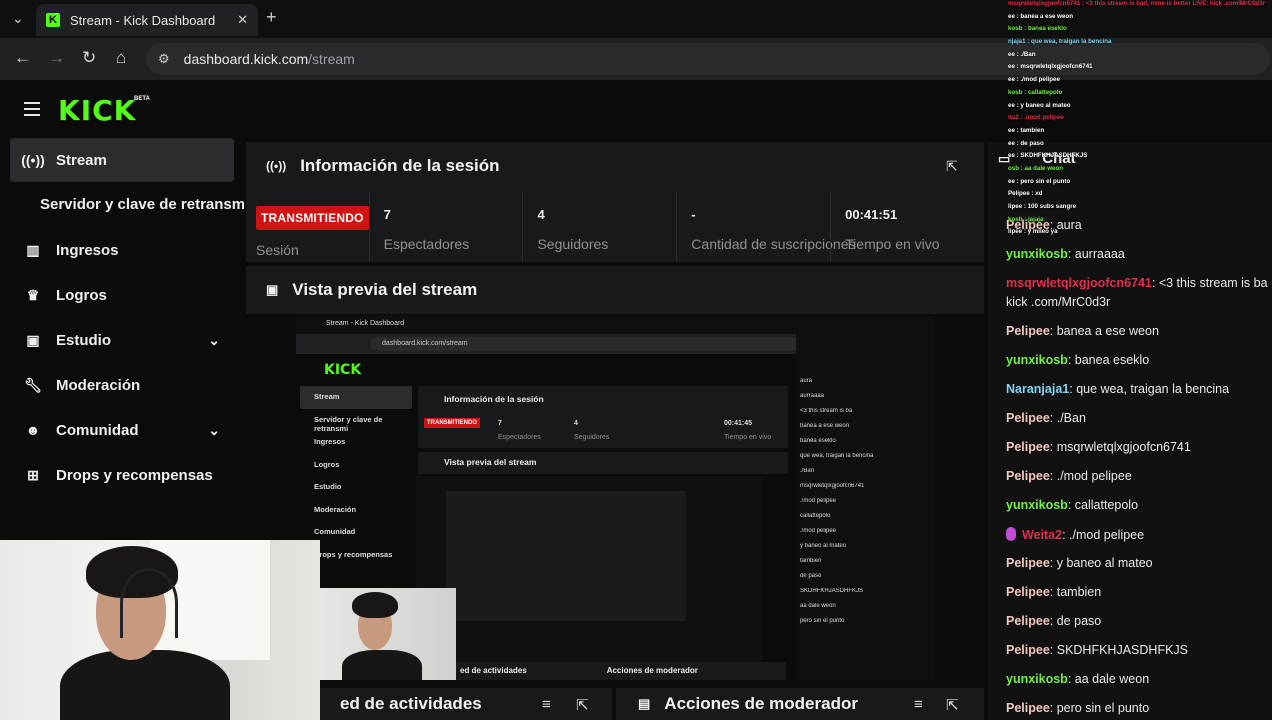  What do you see at coordinates (122, 250) in the screenshot?
I see `sidebar-item-ingresos: ▥ Ingresos` at bounding box center [122, 250].